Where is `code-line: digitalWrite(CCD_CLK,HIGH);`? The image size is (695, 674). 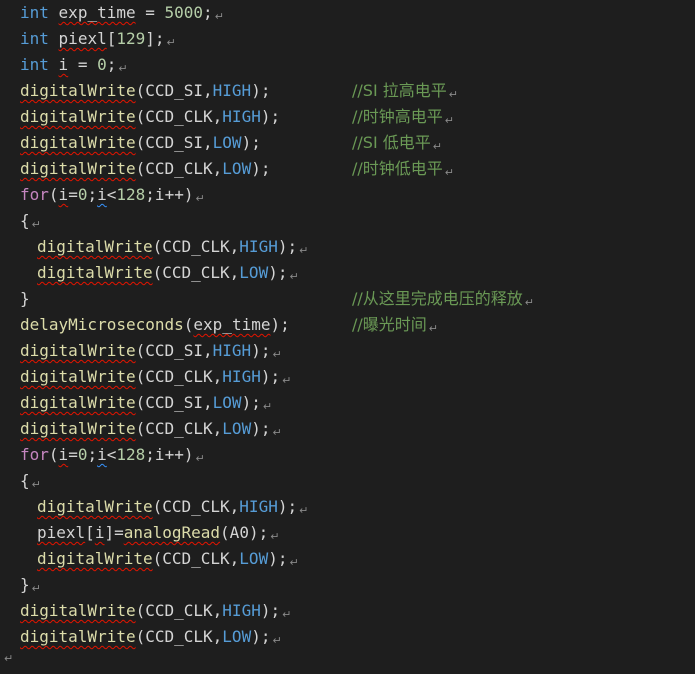 code-line: digitalWrite(CCD_CLK,HIGH); is located at coordinates (150, 117).